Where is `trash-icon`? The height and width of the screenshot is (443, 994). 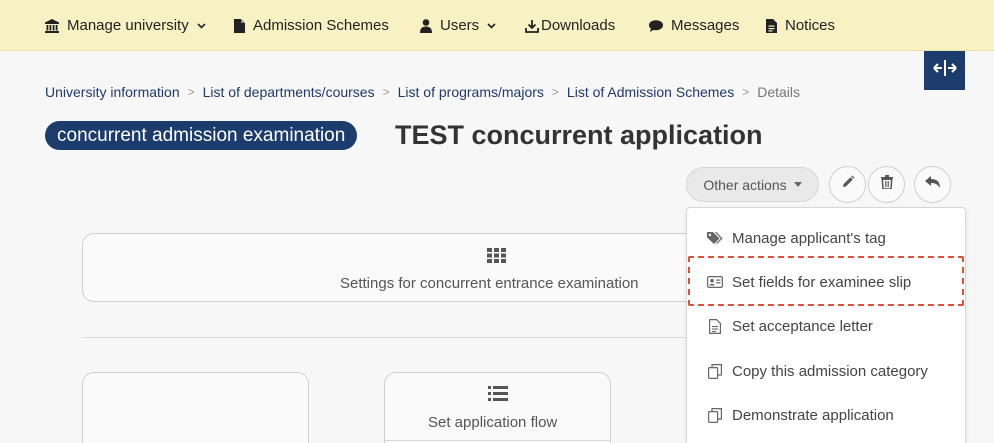
trash-icon is located at coordinates (886, 184).